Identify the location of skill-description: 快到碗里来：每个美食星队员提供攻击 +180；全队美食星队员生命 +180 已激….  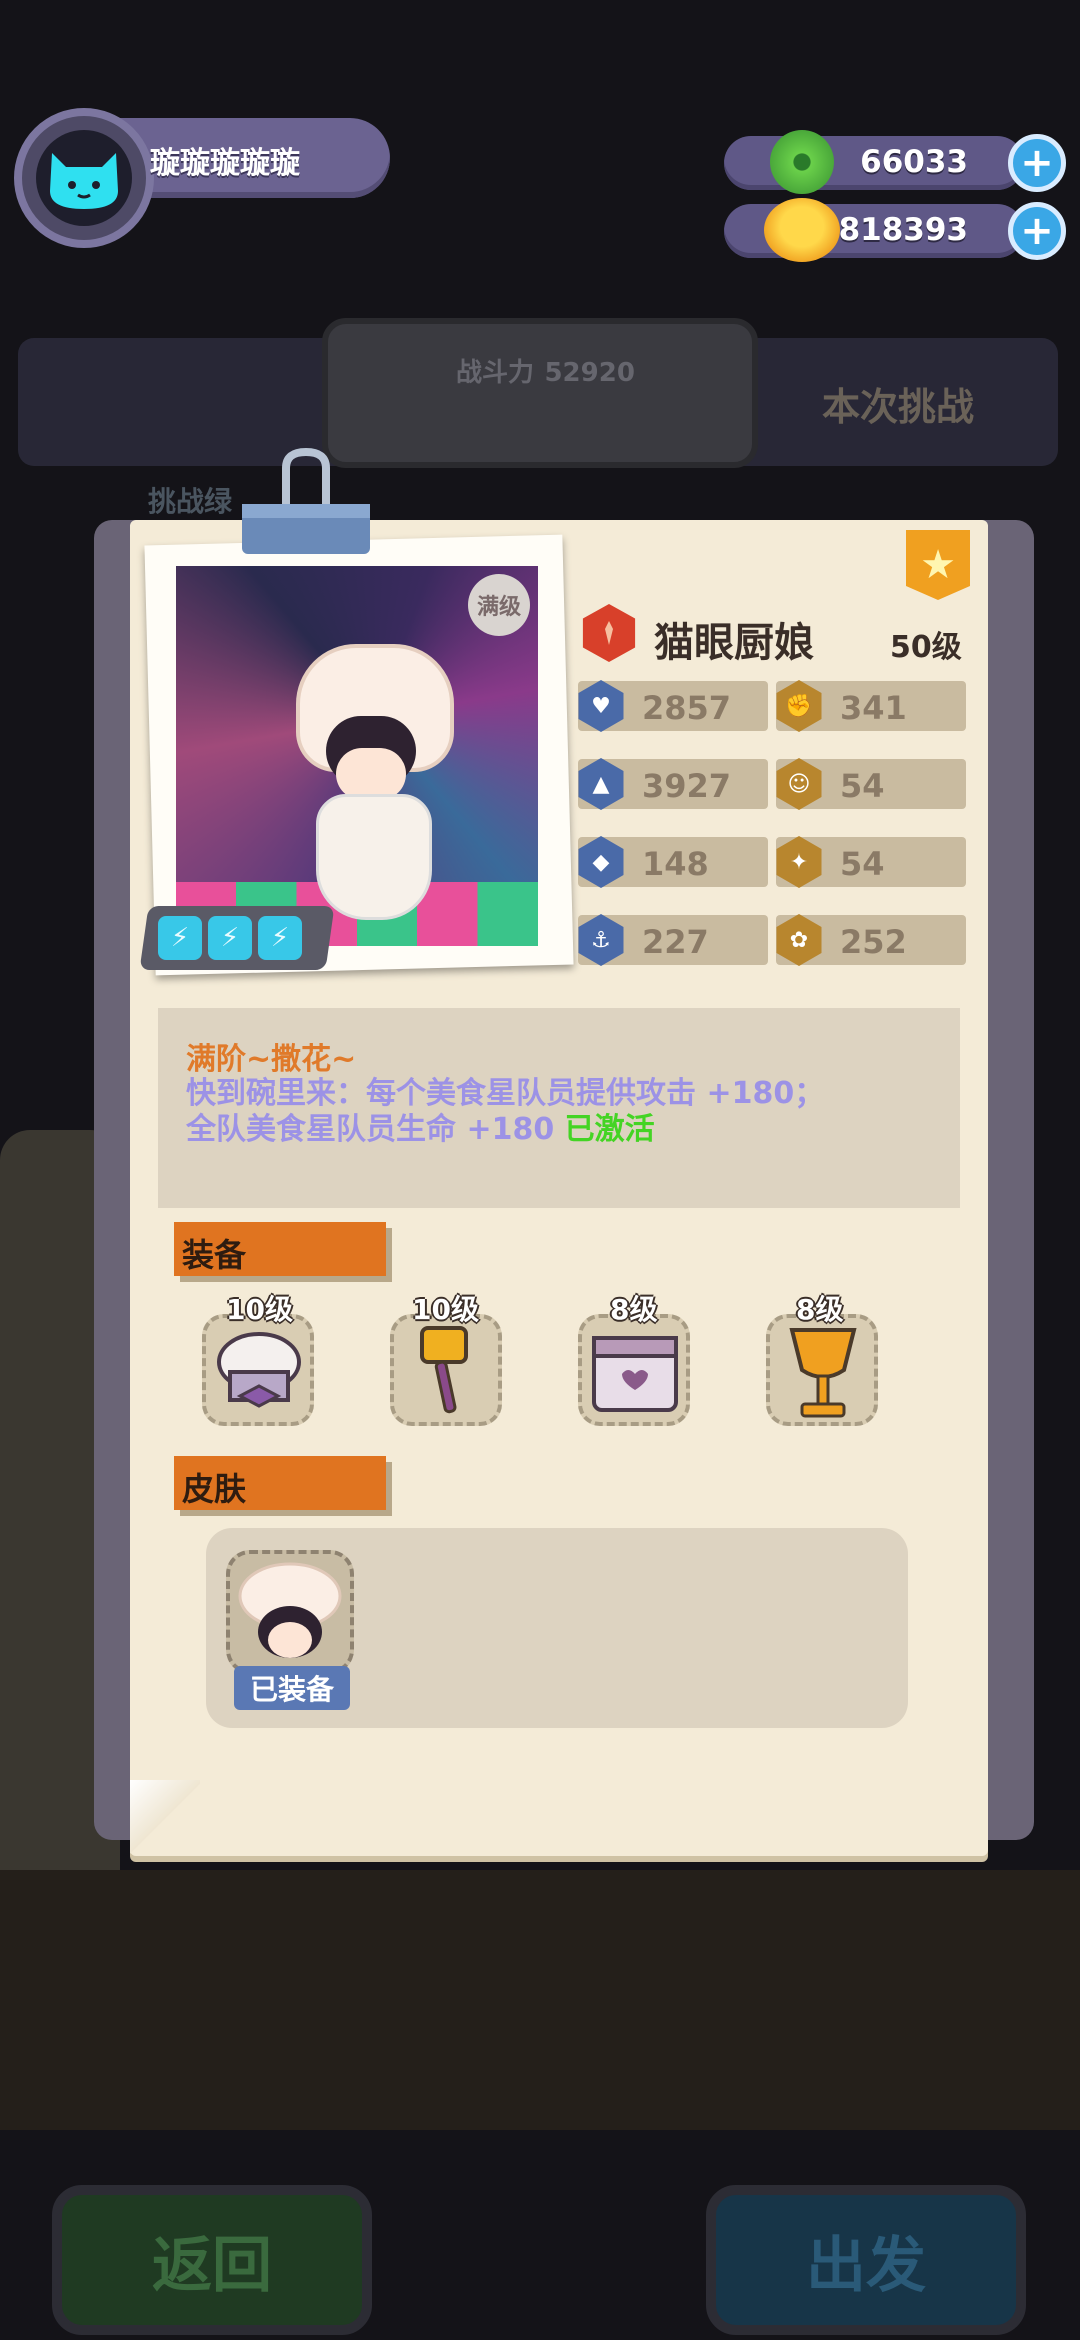
(506, 1112).